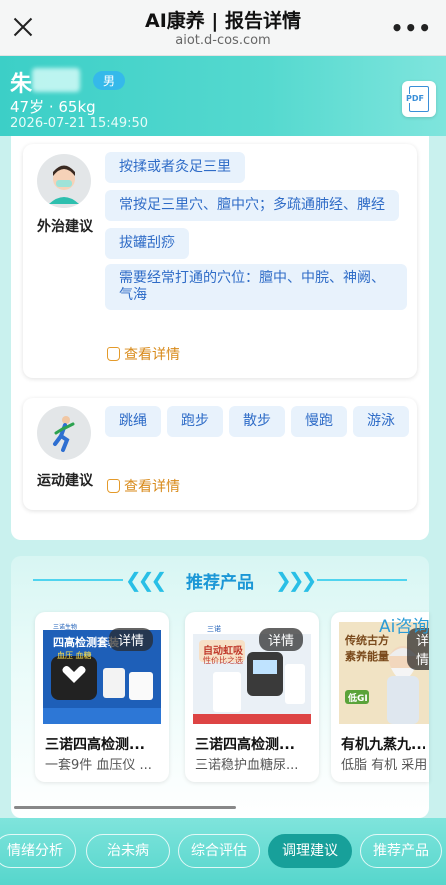  I want to click on exercise-chip: 慢跑, so click(319, 421).